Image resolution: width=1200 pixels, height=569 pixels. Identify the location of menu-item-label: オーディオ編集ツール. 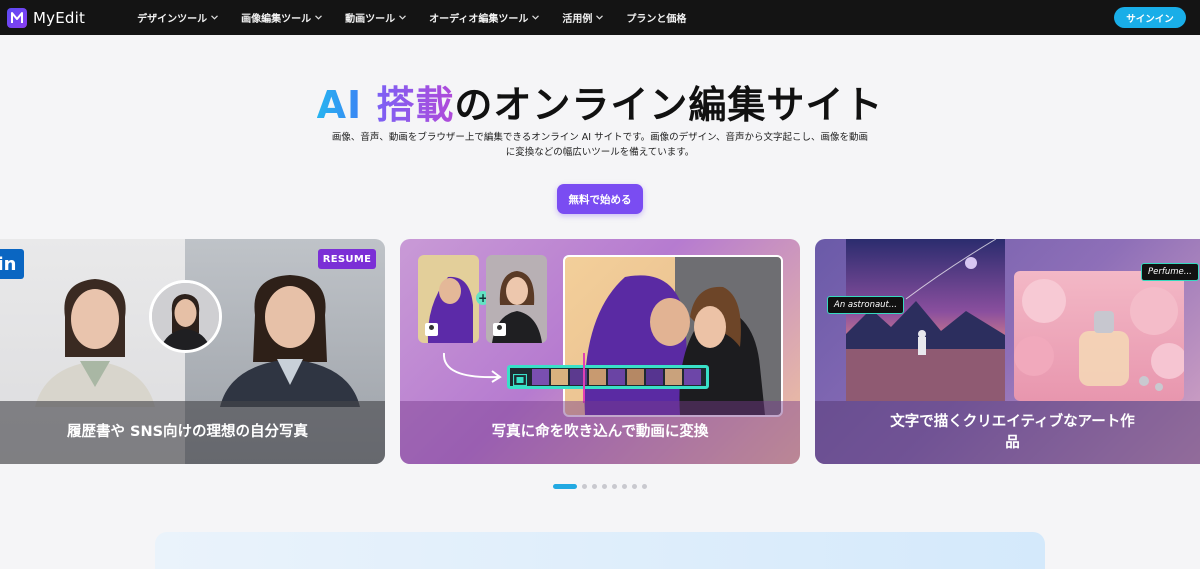
(479, 19).